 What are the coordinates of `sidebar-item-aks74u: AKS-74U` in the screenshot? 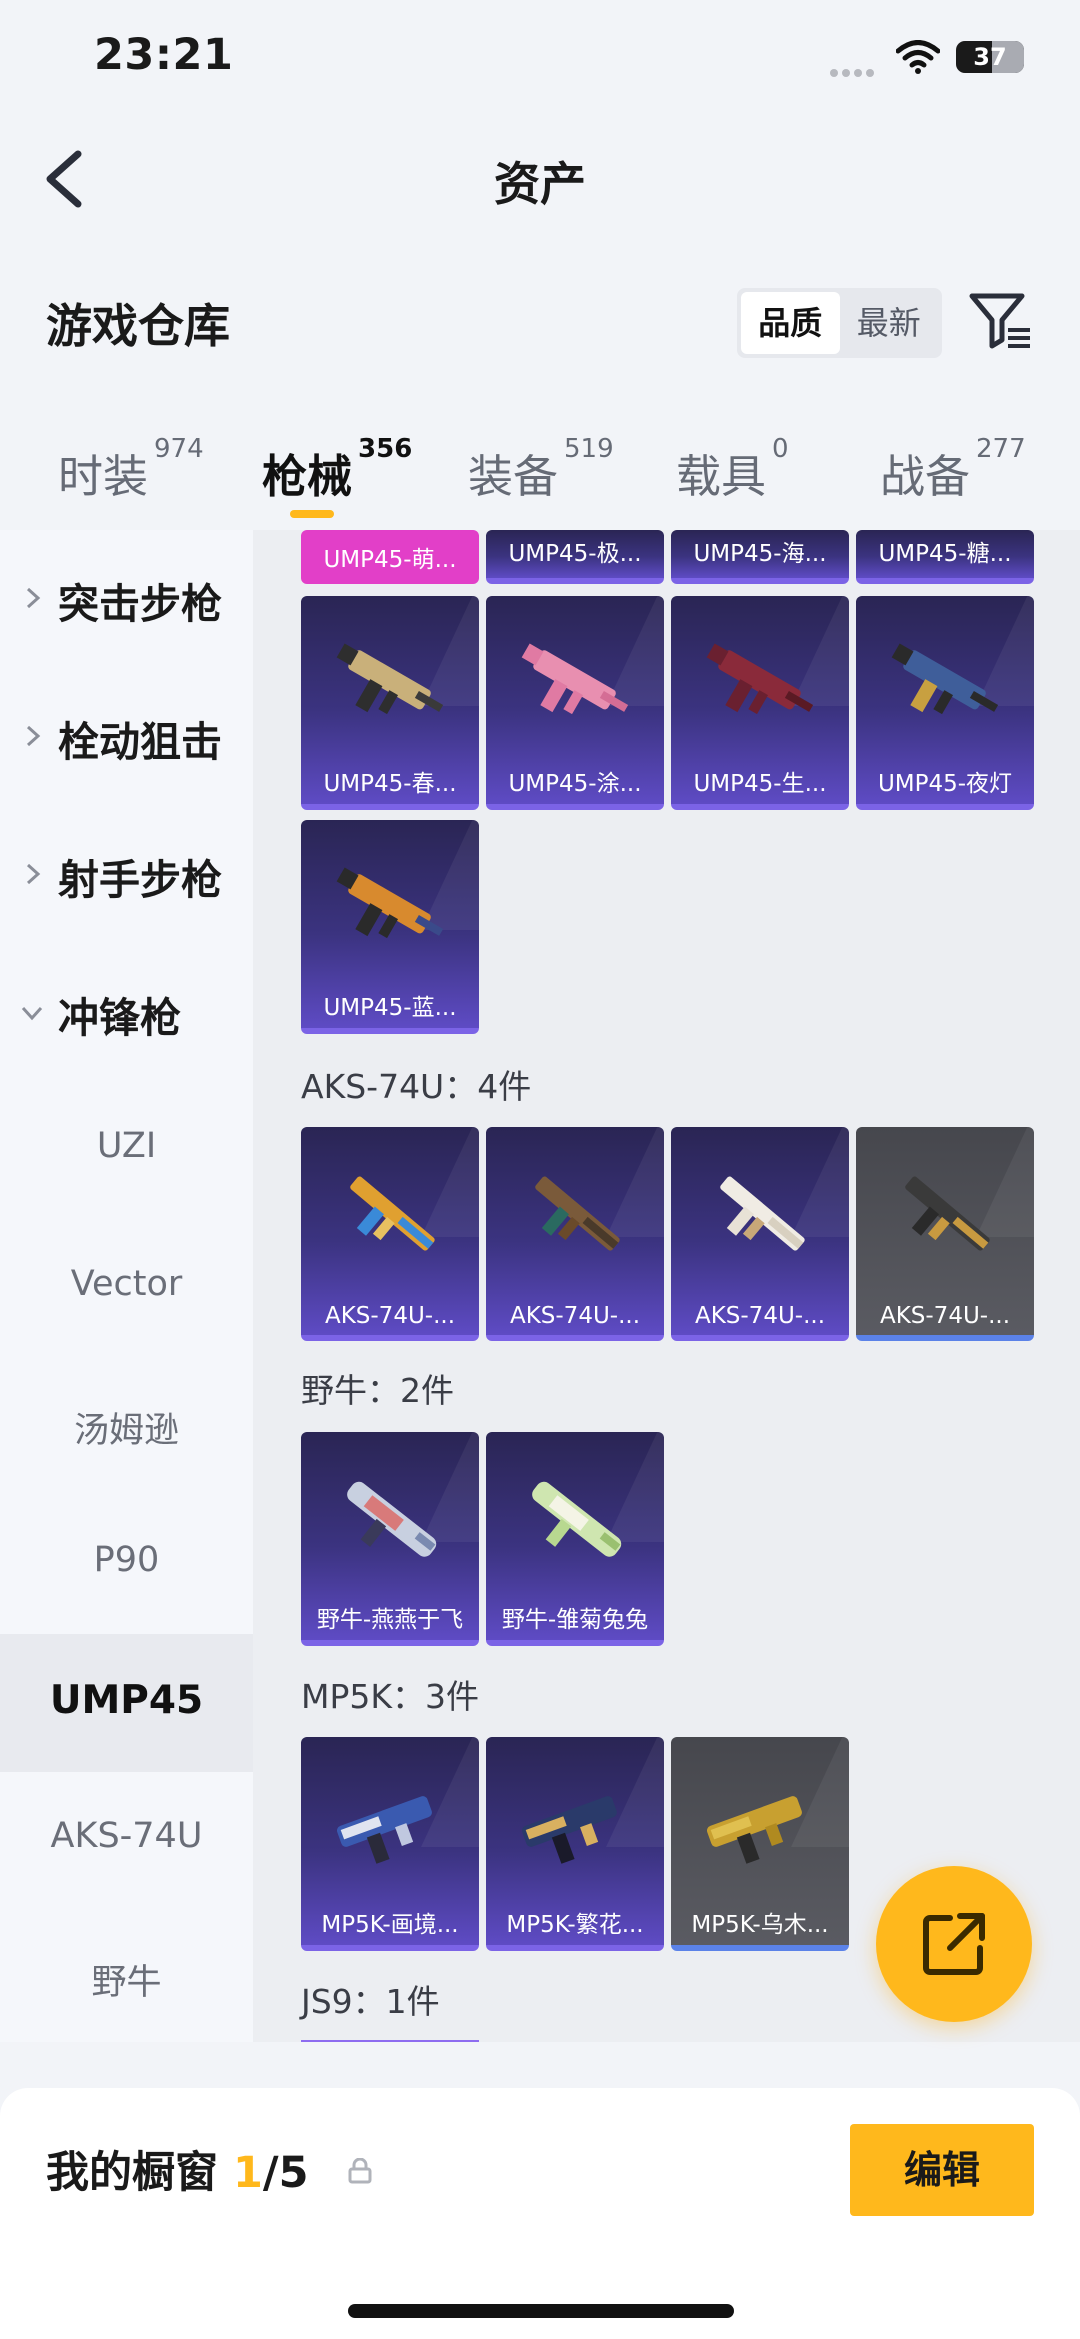 It's located at (126, 1841).